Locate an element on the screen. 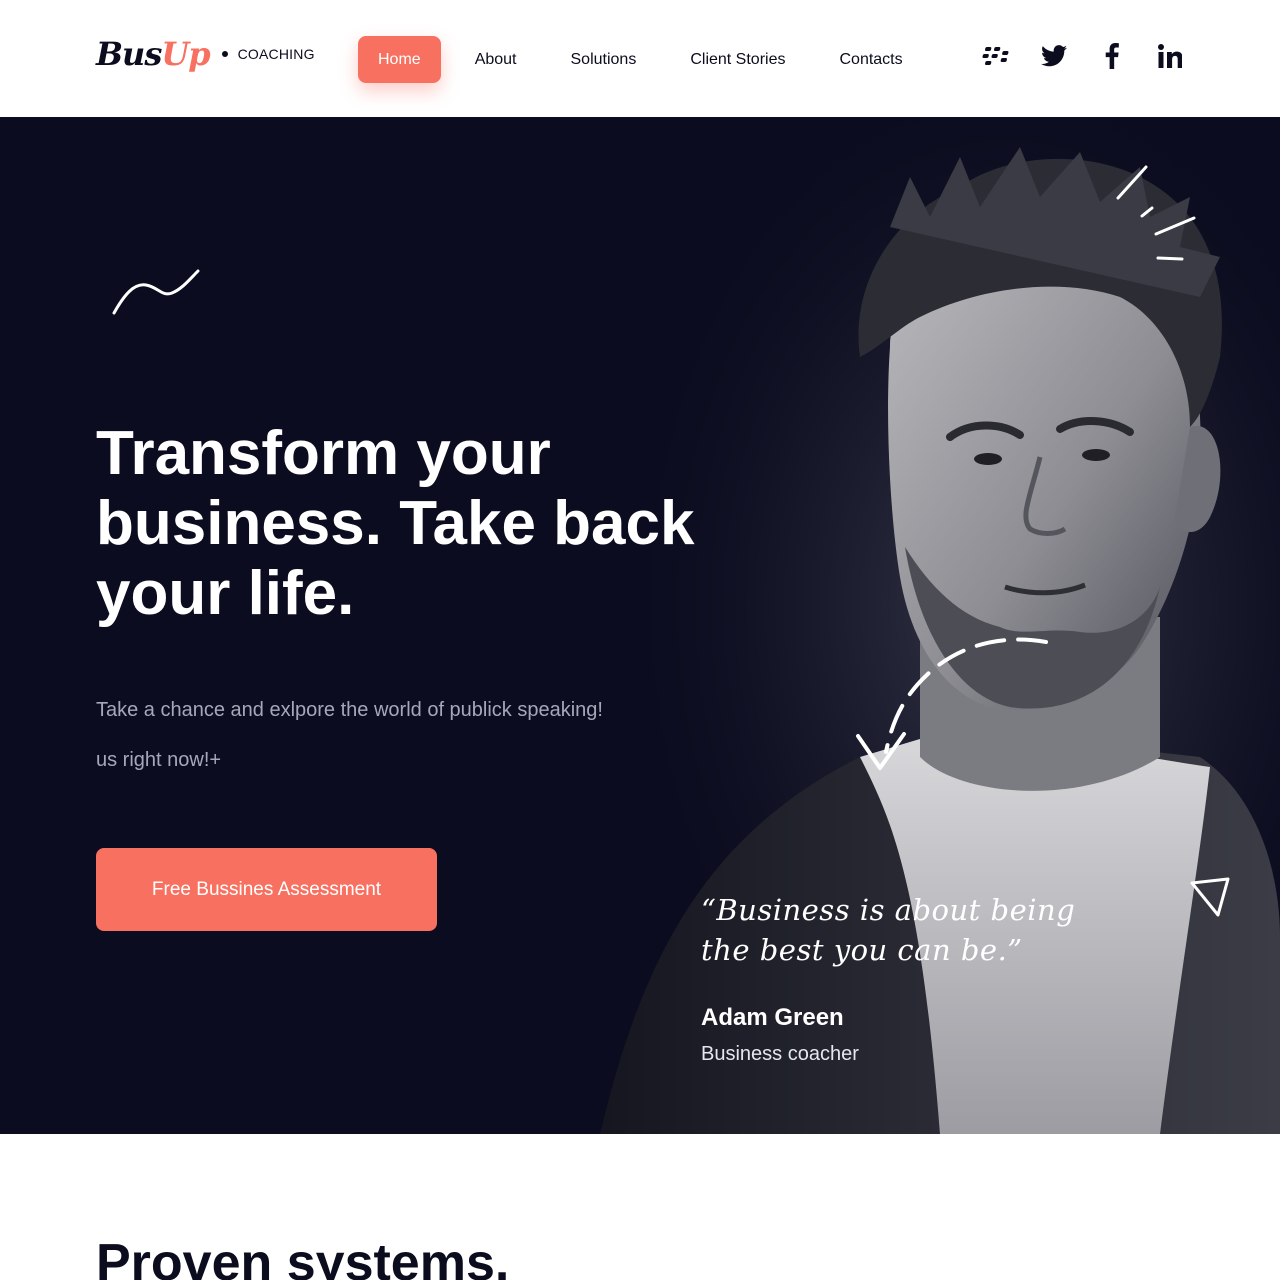 The image size is (1280, 1280). logo-text-up: Up is located at coordinates (185, 54).